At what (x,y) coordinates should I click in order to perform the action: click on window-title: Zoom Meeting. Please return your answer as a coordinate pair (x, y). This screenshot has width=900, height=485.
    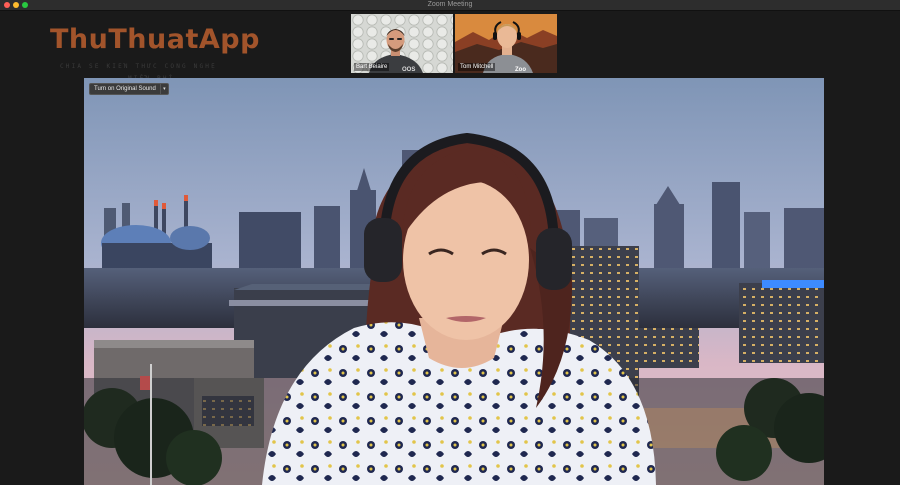
    Looking at the image, I should click on (450, 4).